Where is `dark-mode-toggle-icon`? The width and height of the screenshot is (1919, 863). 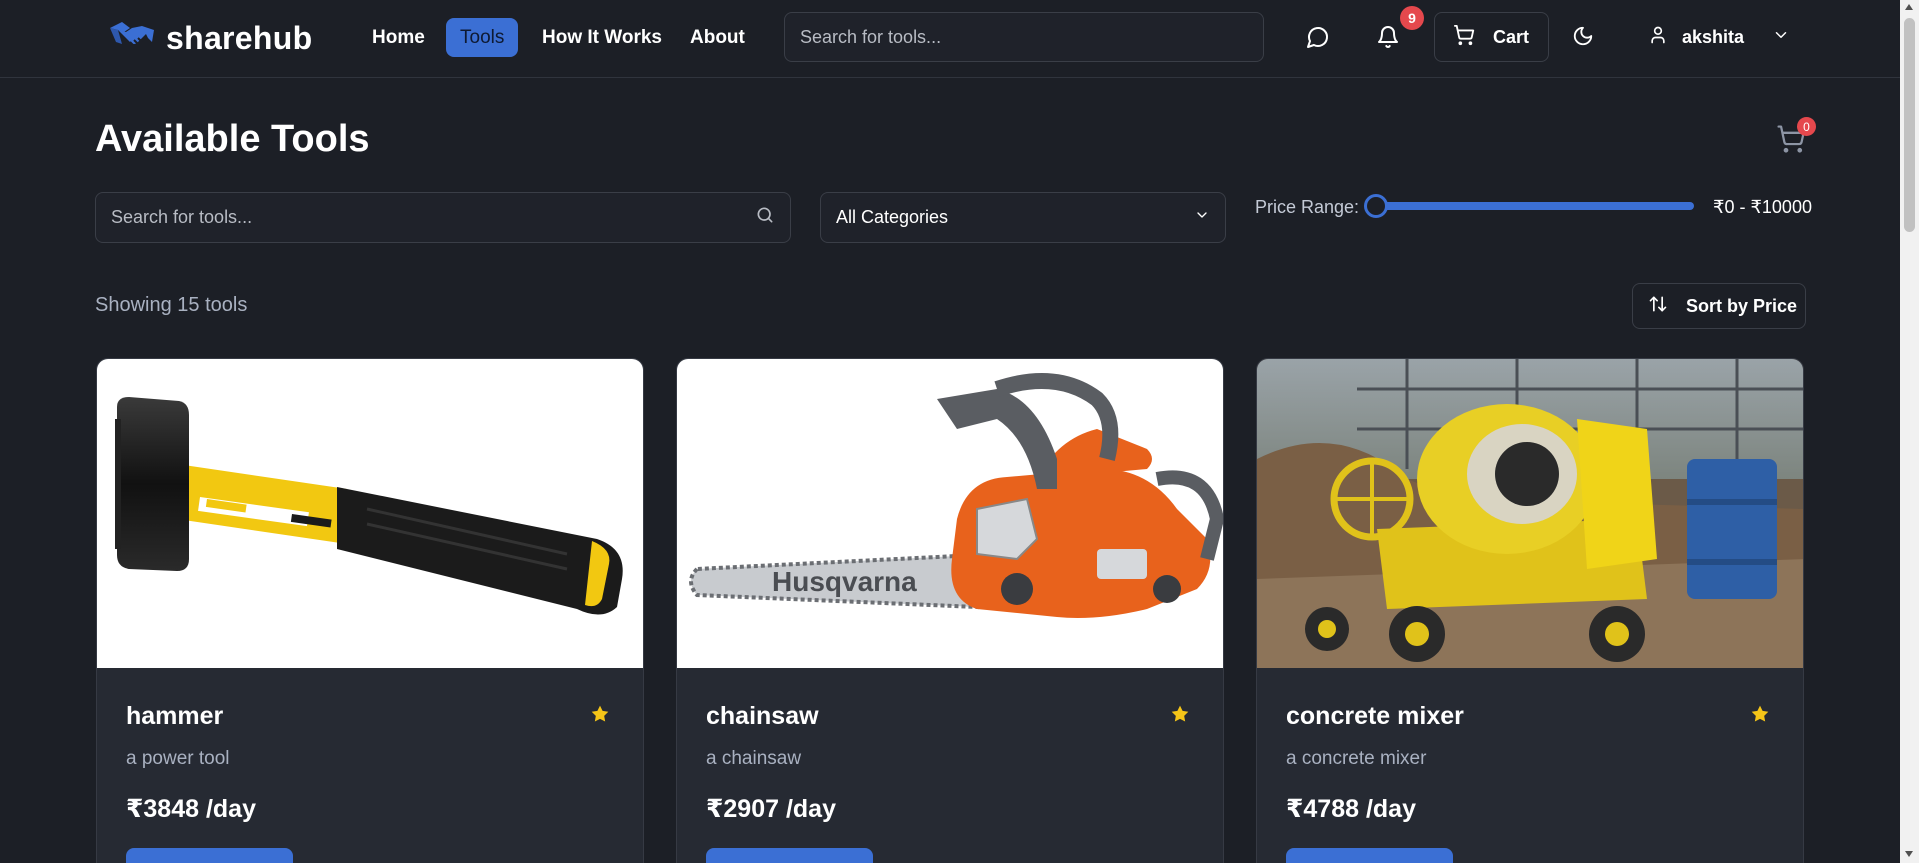
dark-mode-toggle-icon is located at coordinates (1583, 36).